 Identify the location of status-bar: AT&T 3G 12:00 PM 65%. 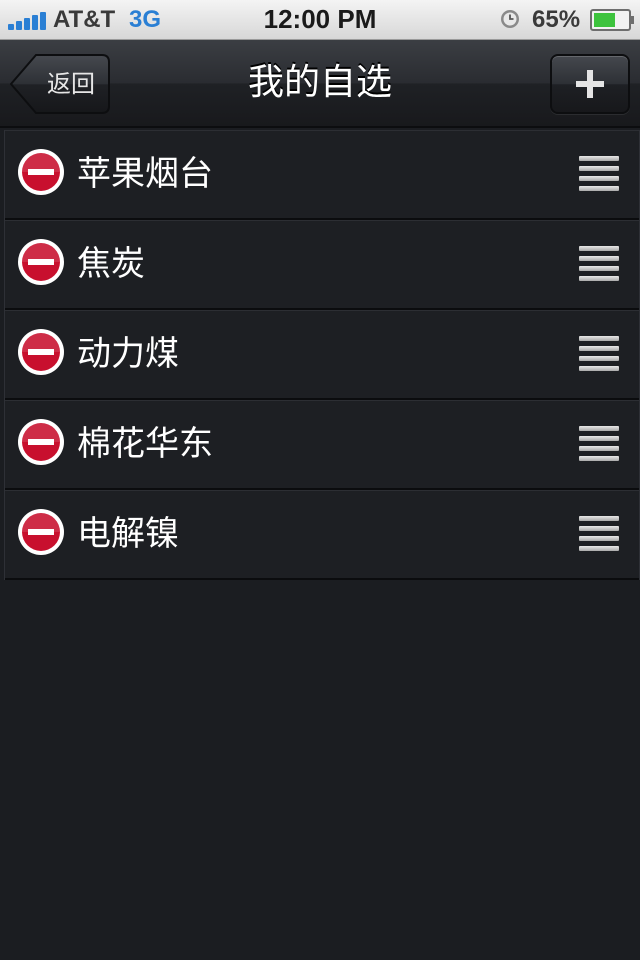
(320, 20).